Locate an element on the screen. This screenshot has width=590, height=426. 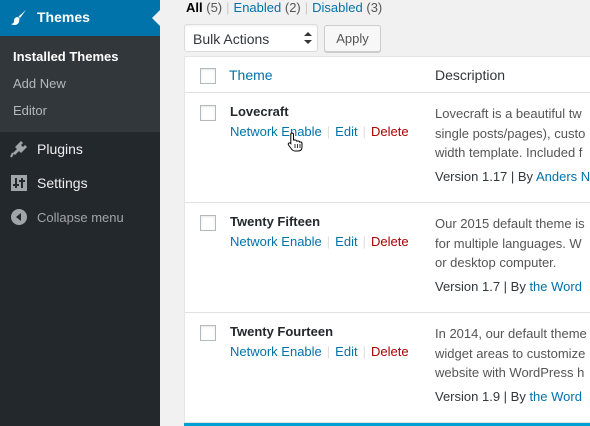
filter-disabled: Disabled is located at coordinates (337, 7).